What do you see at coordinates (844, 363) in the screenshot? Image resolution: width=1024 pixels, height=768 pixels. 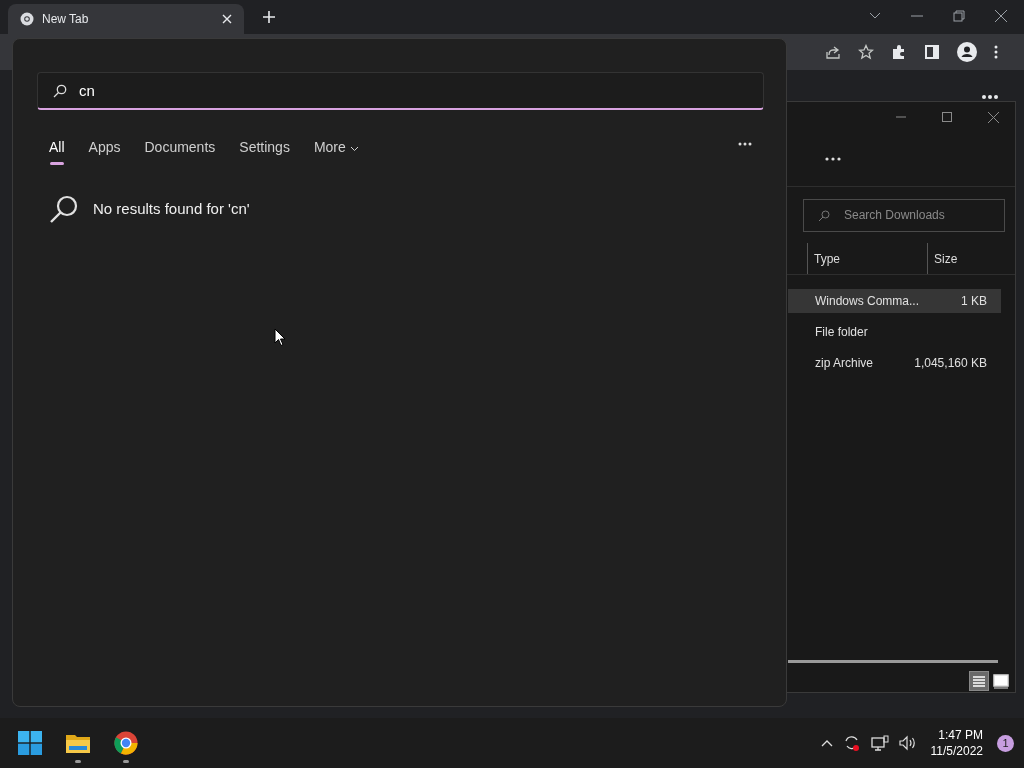 I see `file-type: zip Archive` at bounding box center [844, 363].